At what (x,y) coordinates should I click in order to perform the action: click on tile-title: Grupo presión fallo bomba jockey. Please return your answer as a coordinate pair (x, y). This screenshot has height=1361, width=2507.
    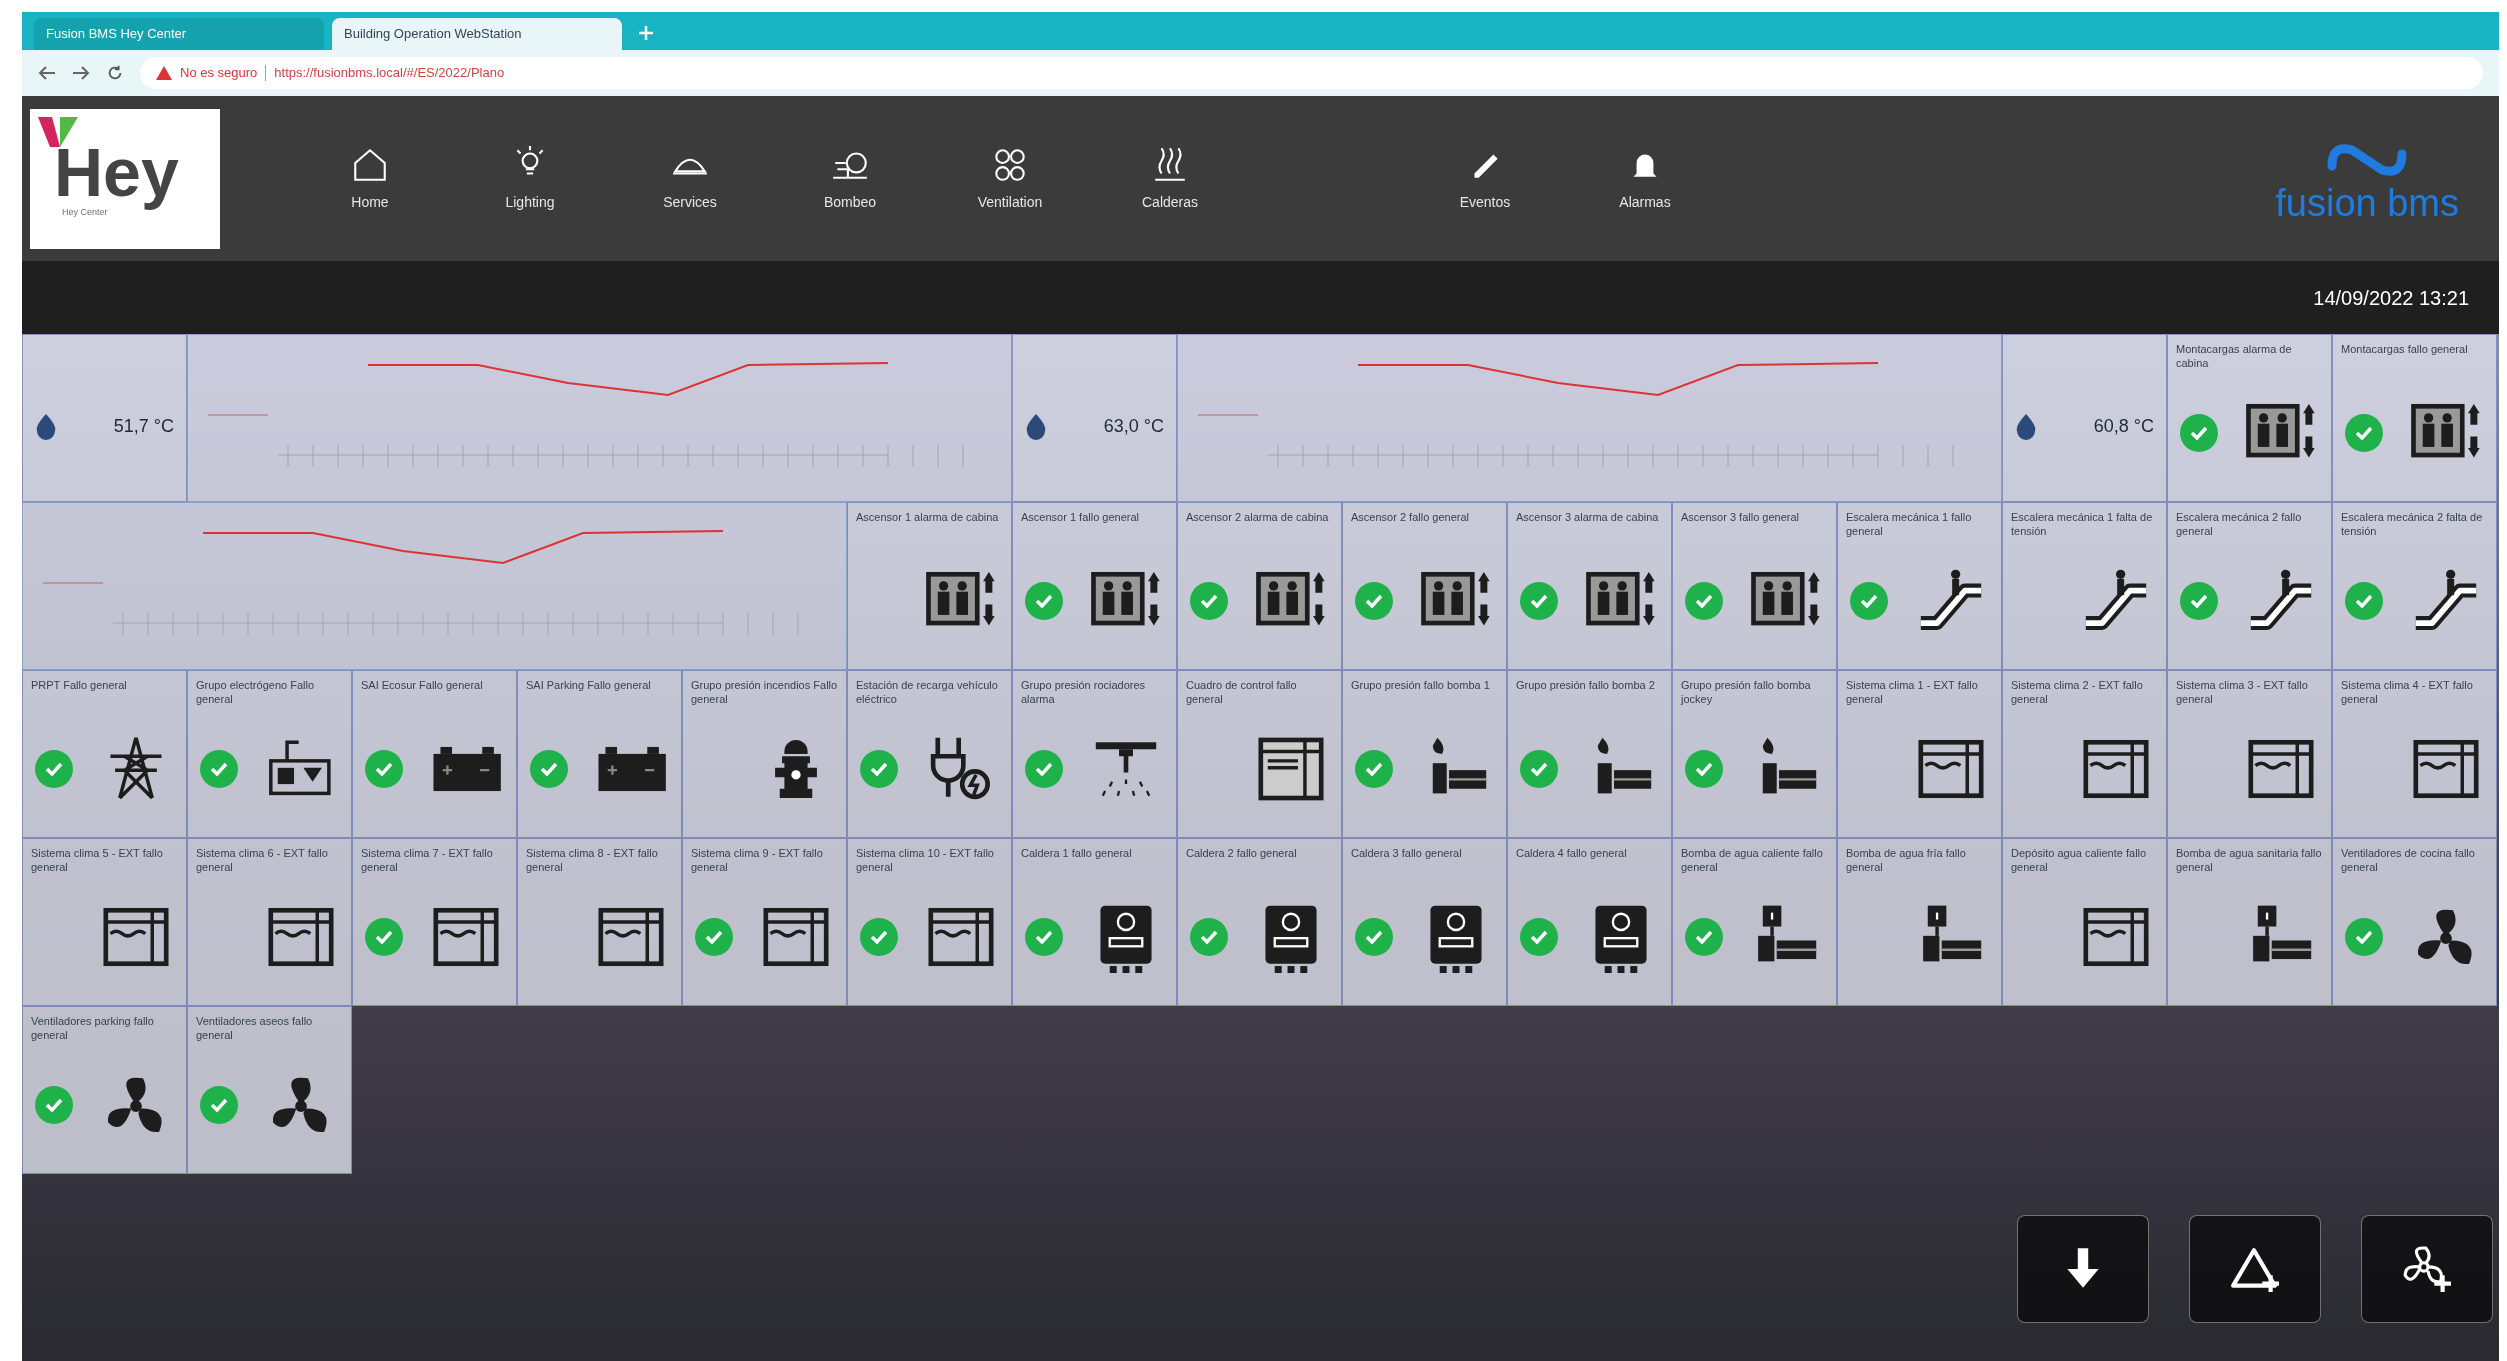
    Looking at the image, I should click on (1746, 693).